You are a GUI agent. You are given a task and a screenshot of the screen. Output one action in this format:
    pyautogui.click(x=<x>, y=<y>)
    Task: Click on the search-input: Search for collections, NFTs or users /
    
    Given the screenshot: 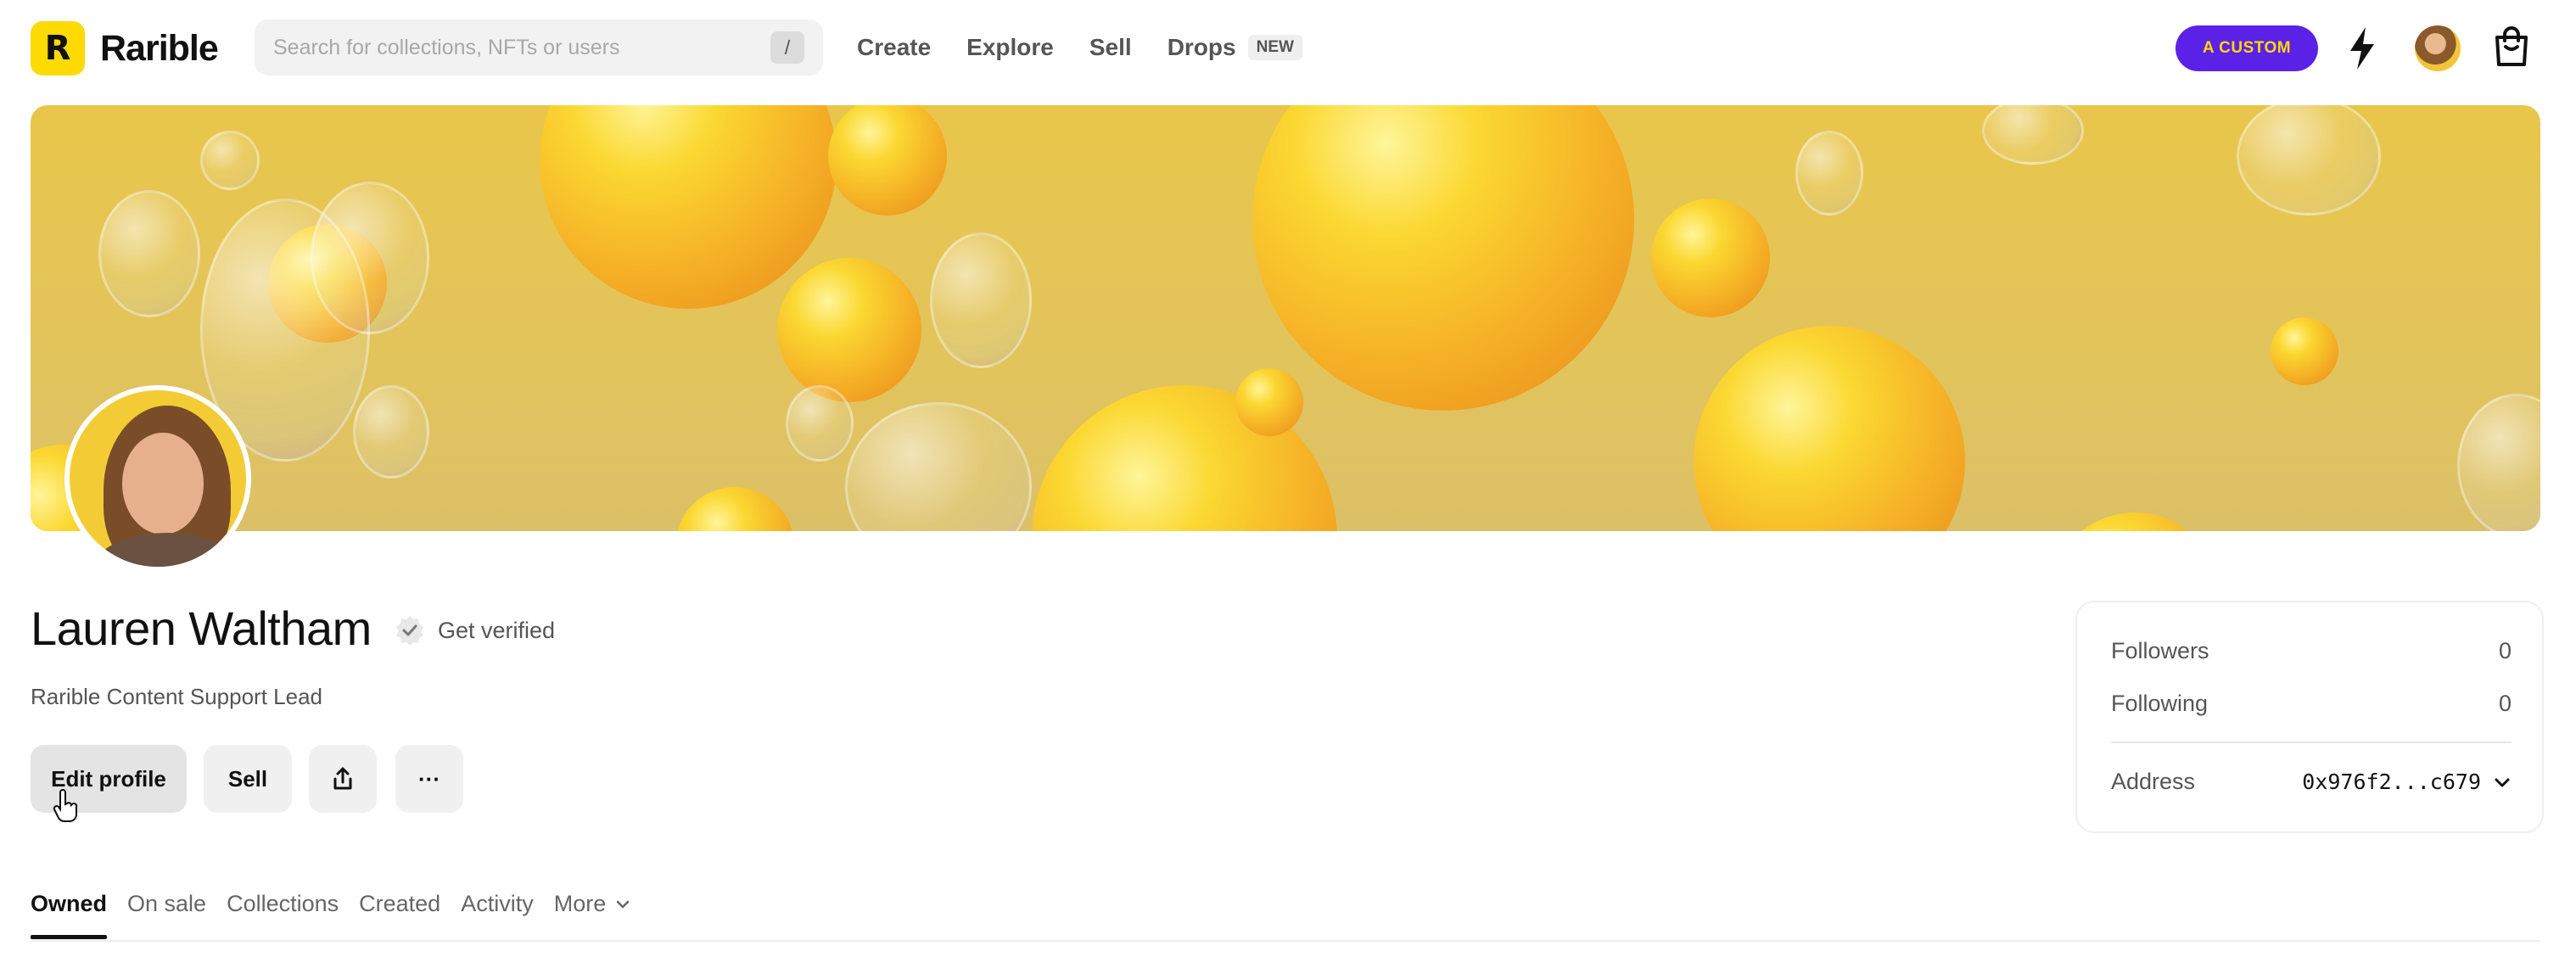 What is the action you would take?
    pyautogui.click(x=539, y=48)
    